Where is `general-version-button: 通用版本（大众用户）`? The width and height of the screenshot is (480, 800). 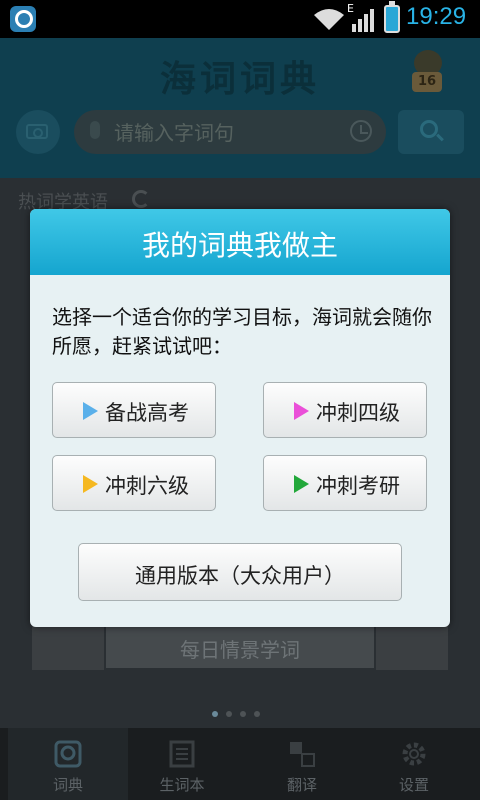 general-version-button: 通用版本（大众用户） is located at coordinates (240, 572).